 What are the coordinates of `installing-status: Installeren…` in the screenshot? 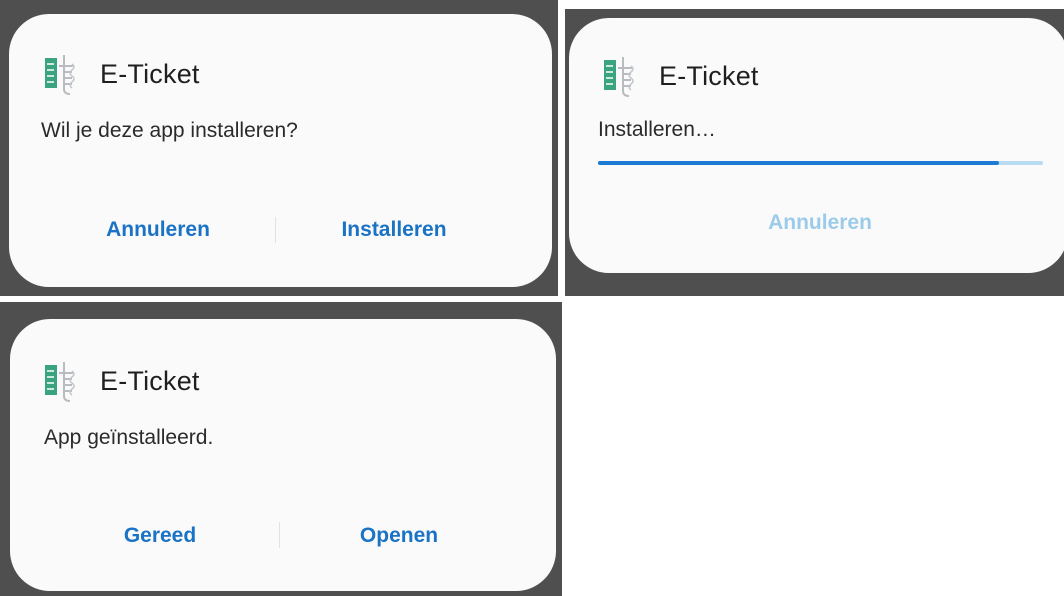 It's located at (657, 129).